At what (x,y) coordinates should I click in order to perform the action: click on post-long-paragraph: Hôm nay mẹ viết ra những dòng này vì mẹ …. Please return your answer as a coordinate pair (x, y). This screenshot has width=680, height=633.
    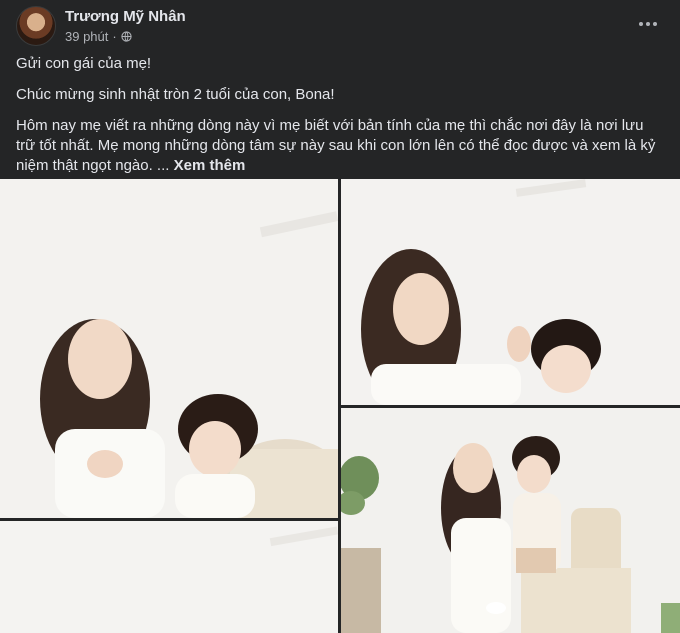
    Looking at the image, I should click on (341, 146).